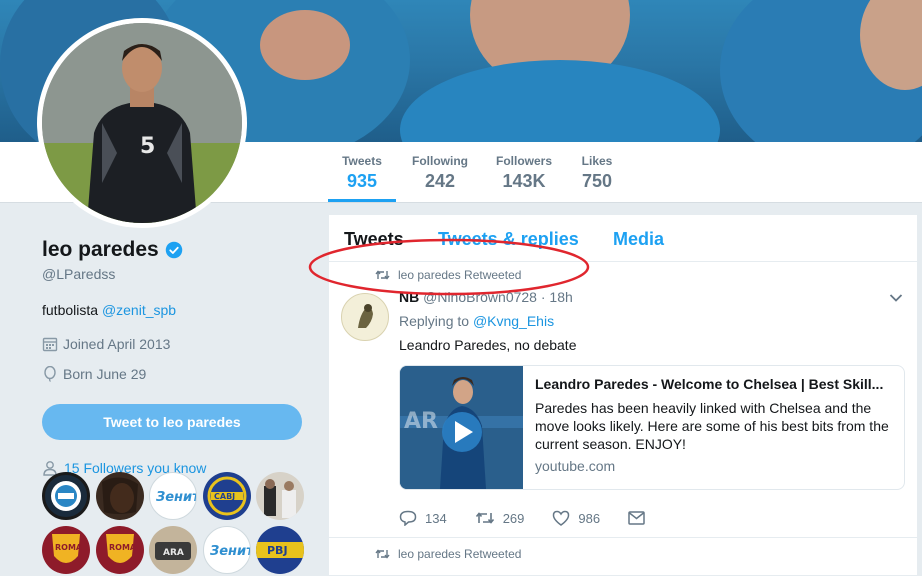 This screenshot has width=922, height=576. What do you see at coordinates (173, 553) in the screenshot?
I see `svg-text: ARA` at bounding box center [173, 553].